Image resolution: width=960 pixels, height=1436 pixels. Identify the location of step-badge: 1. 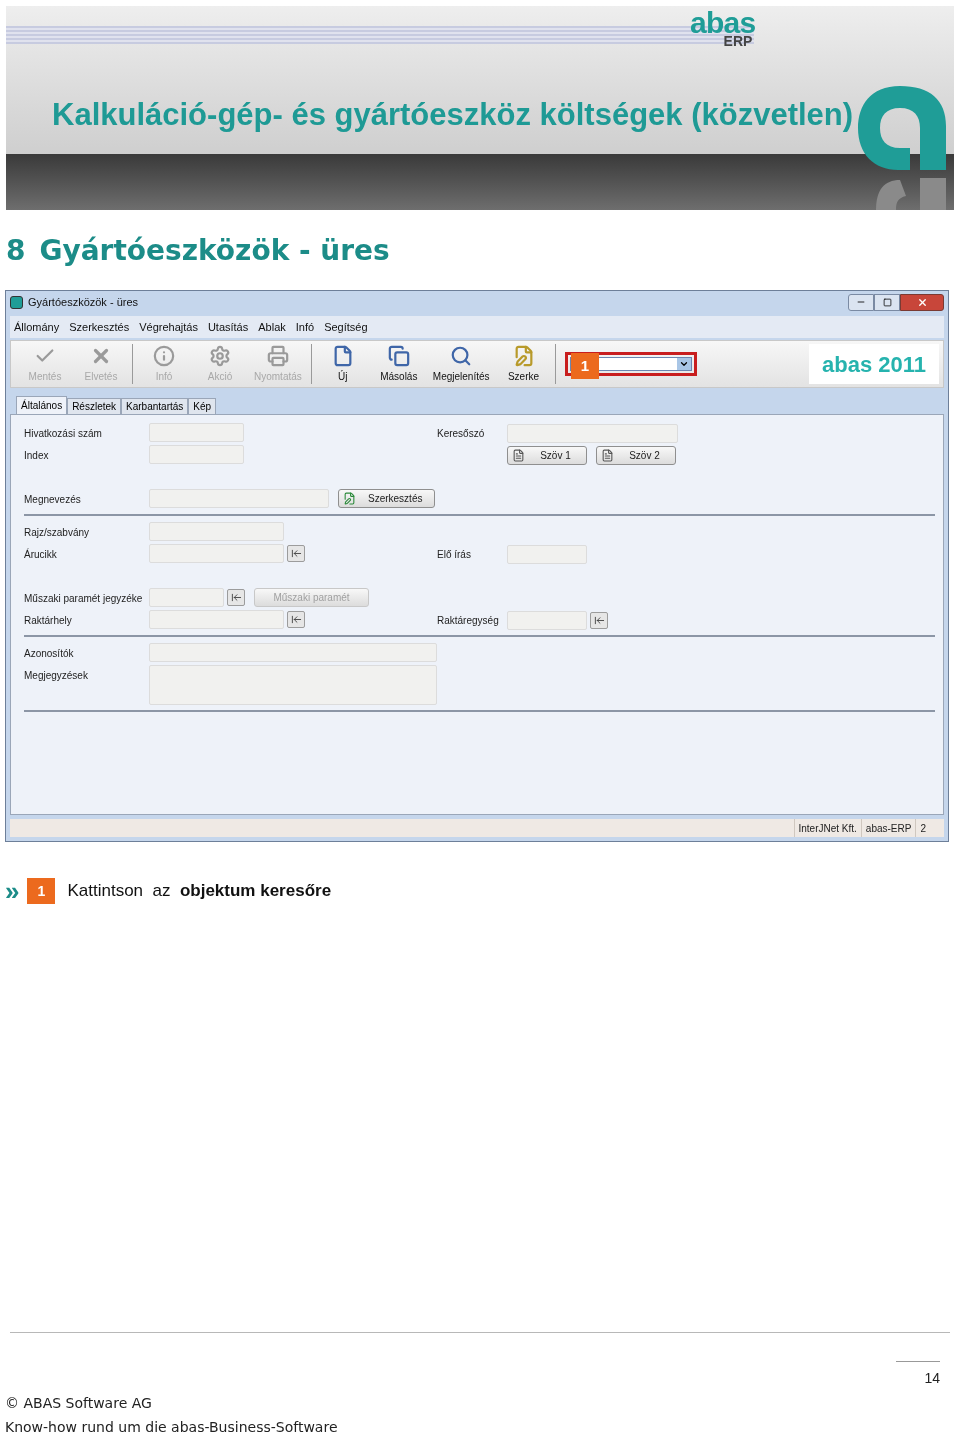
(41, 891).